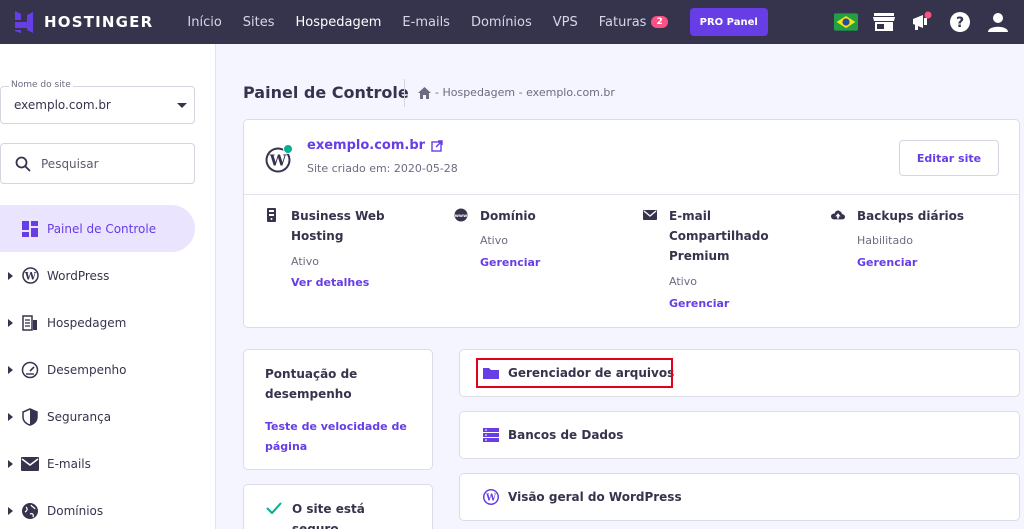 Image resolution: width=1024 pixels, height=529 pixels. I want to click on sidebar-item-wordpress: W WordPress, so click(108, 275).